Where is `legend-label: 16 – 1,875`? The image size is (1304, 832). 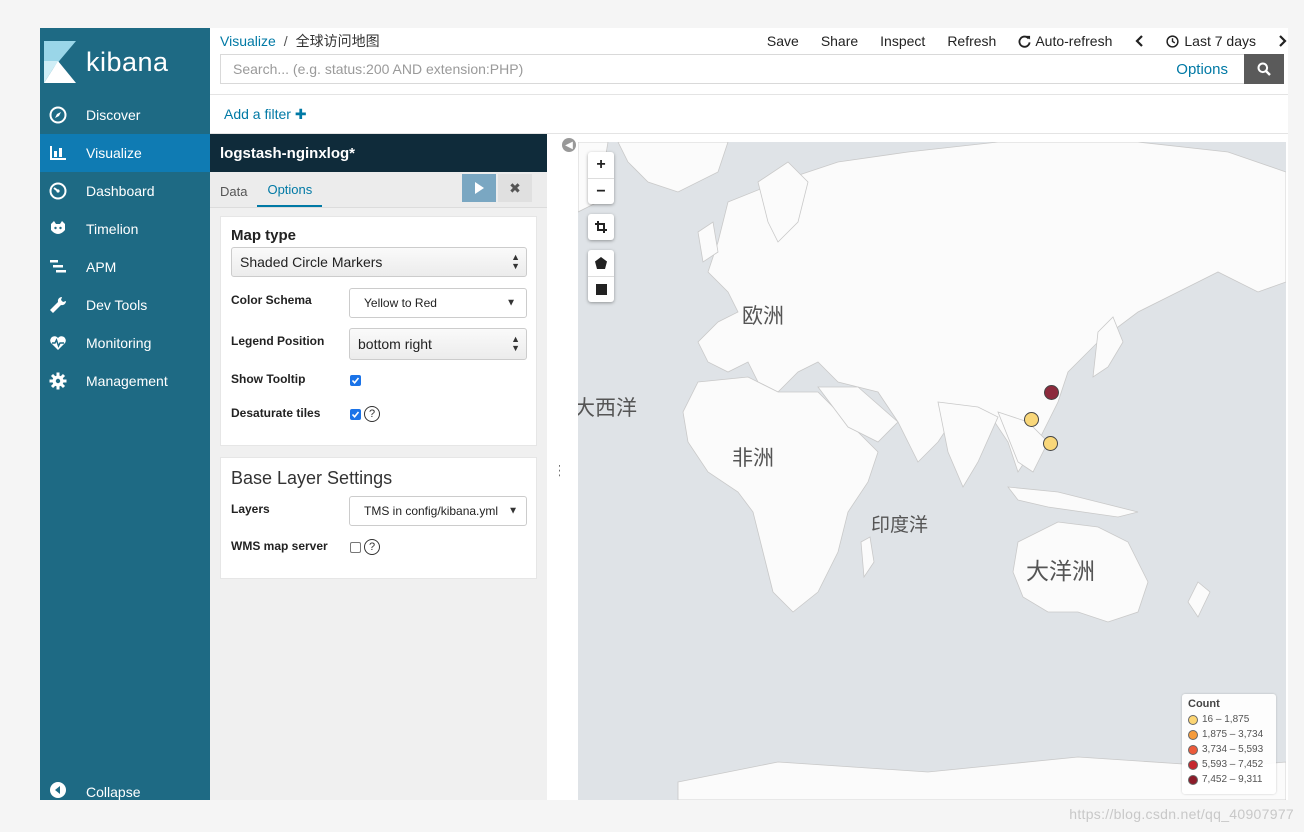
legend-label: 16 – 1,875 is located at coordinates (1226, 719).